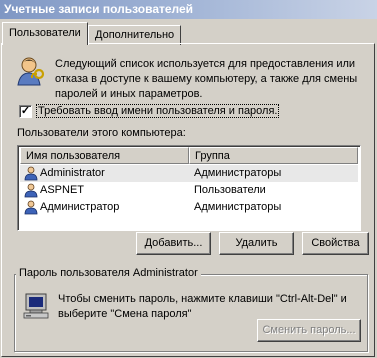  I want to click on user-name: ASPNET, so click(62, 190).